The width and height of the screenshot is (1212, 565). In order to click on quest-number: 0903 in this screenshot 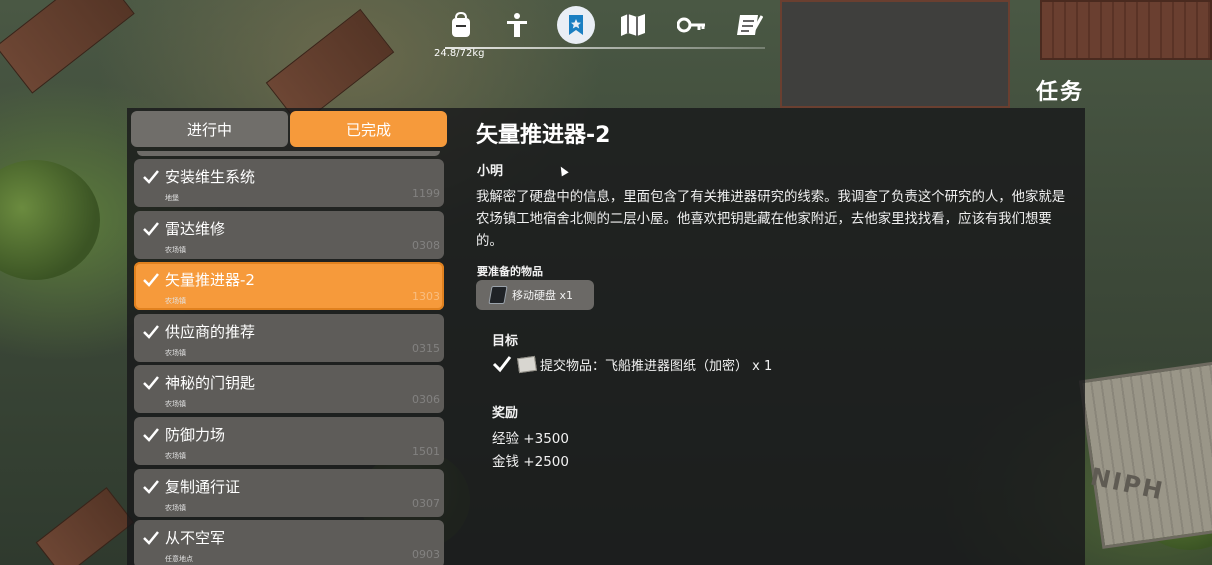, I will do `click(426, 555)`.